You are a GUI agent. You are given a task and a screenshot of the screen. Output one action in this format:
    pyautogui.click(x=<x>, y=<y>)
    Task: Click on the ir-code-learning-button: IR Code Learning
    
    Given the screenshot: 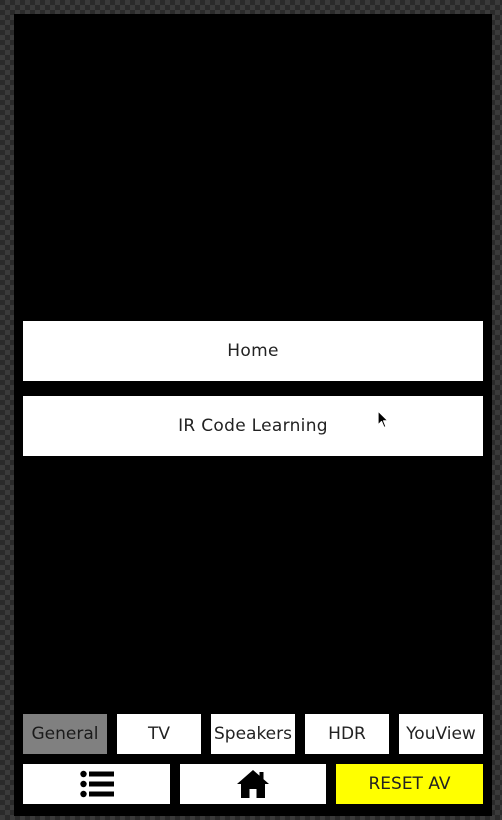 What is the action you would take?
    pyautogui.click(x=253, y=426)
    